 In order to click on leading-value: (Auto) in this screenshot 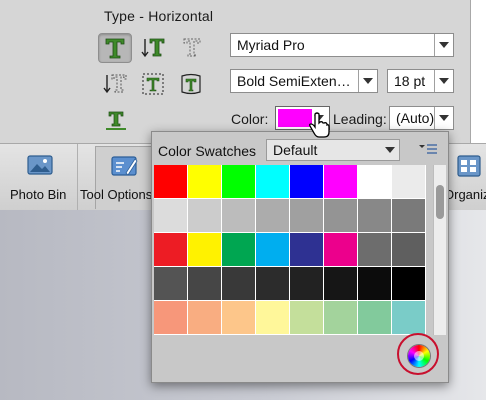, I will do `click(415, 118)`.